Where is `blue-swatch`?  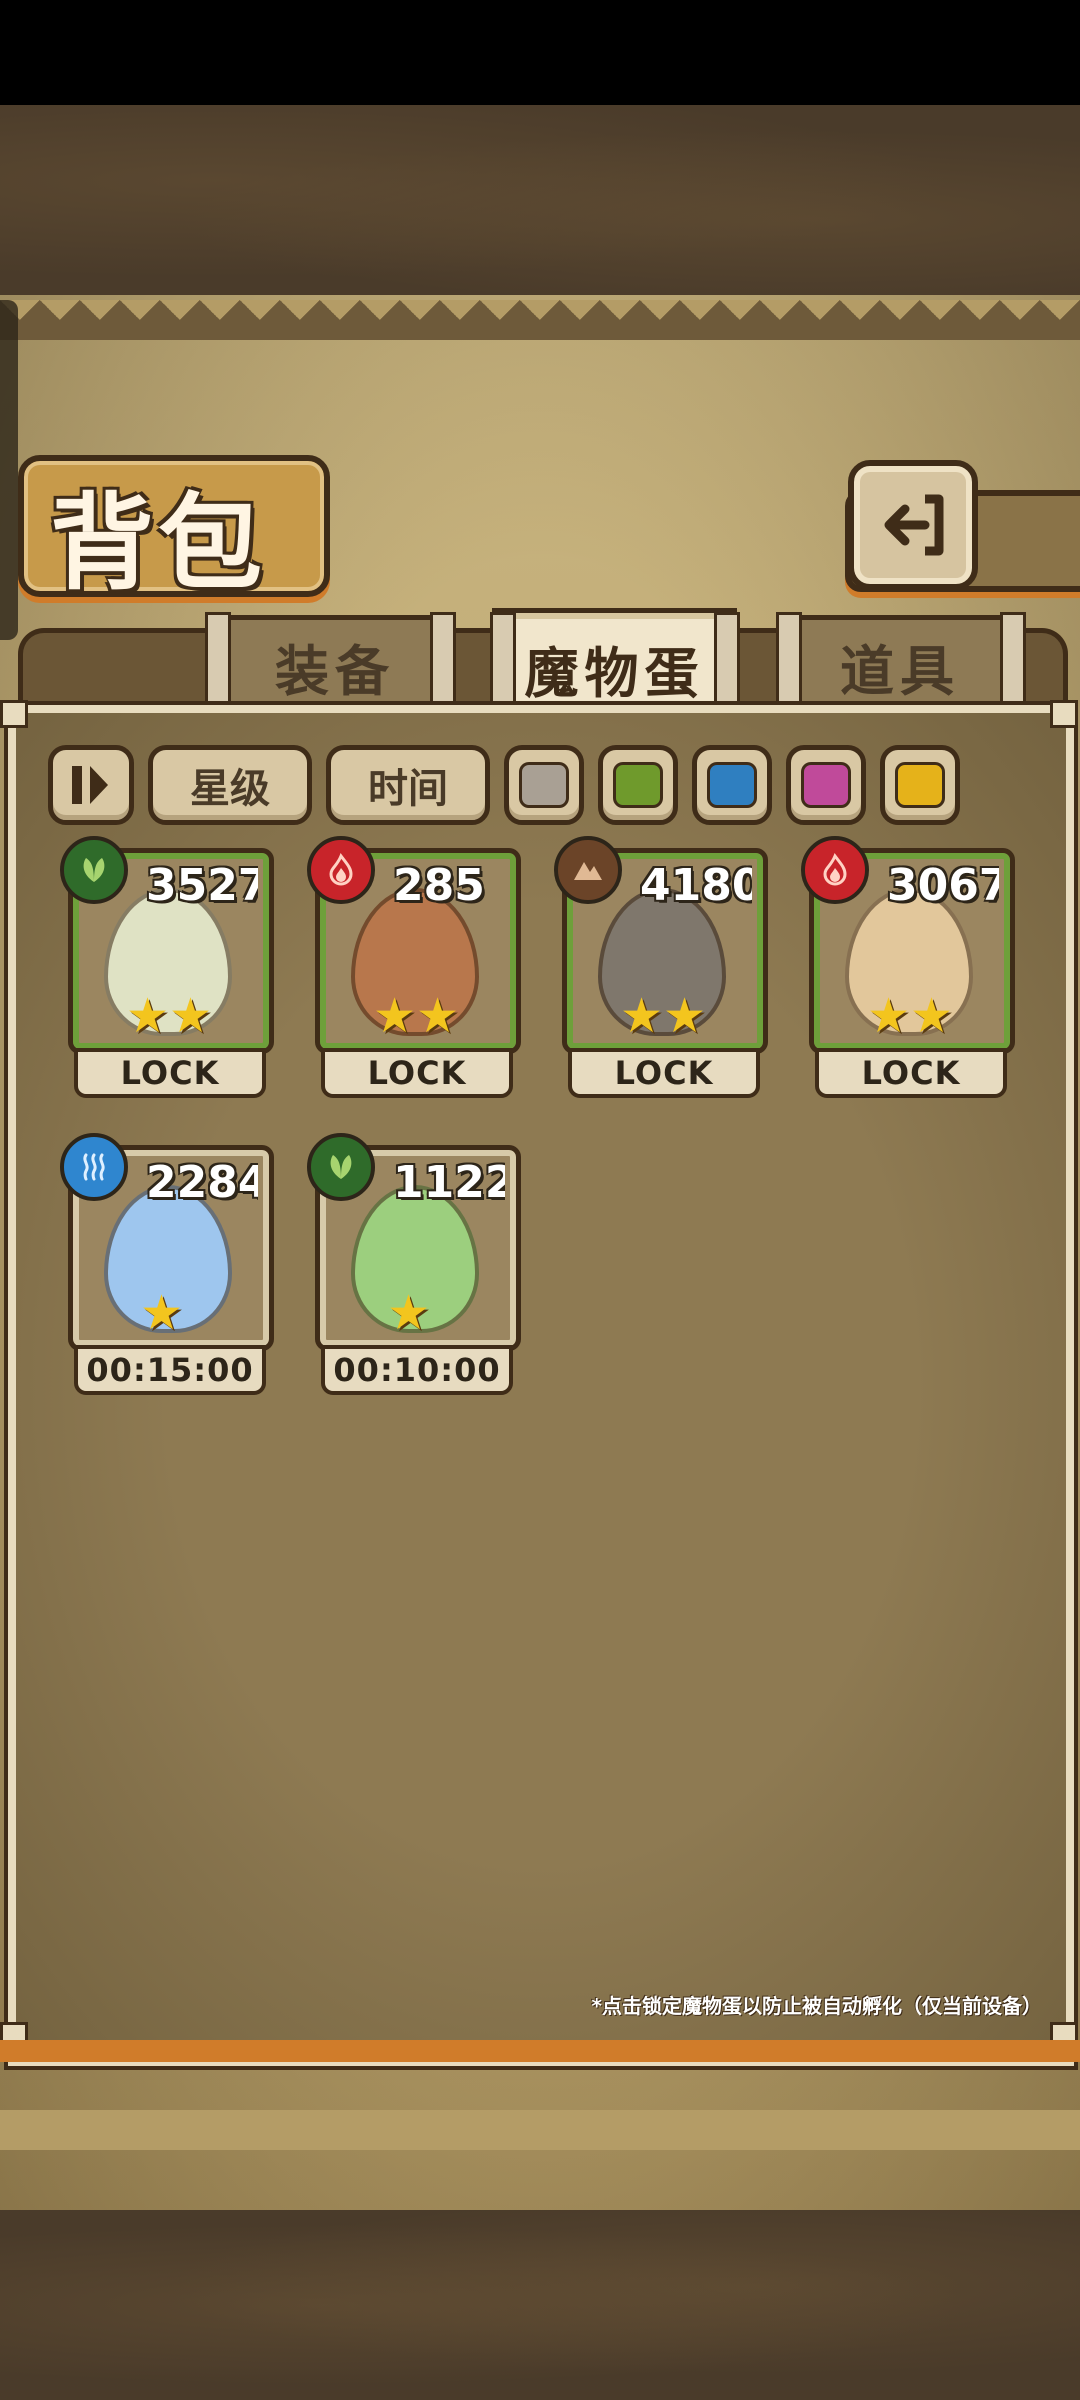
blue-swatch is located at coordinates (732, 785).